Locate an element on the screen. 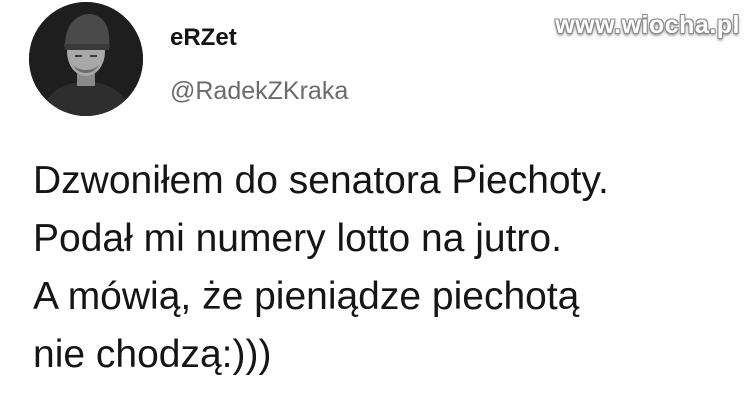 This screenshot has width=750, height=407. tweet-text-line: Podał mi numery lotto na jutro. is located at coordinates (297, 238).